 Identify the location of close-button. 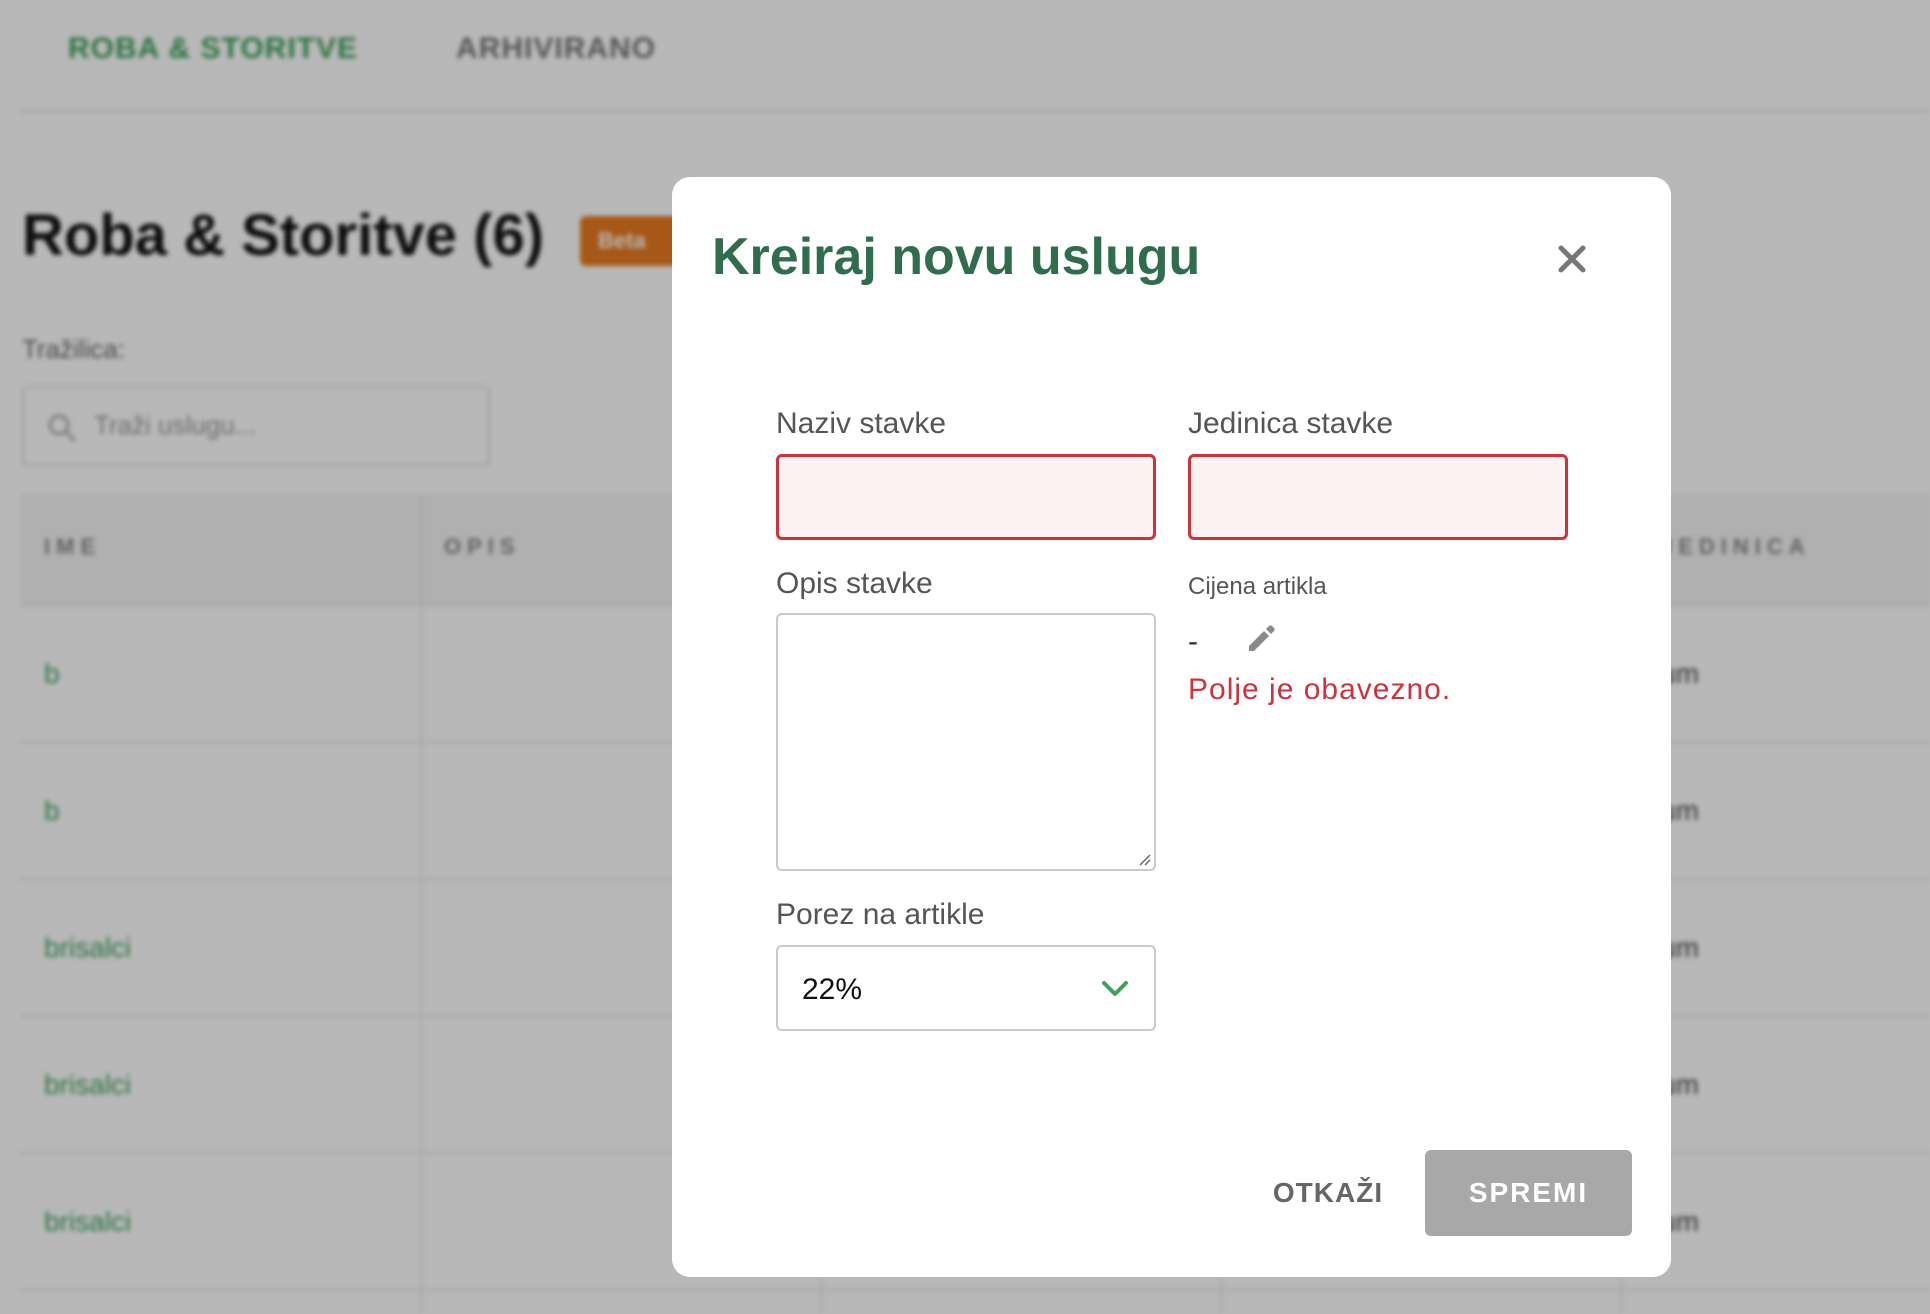
(1572, 259).